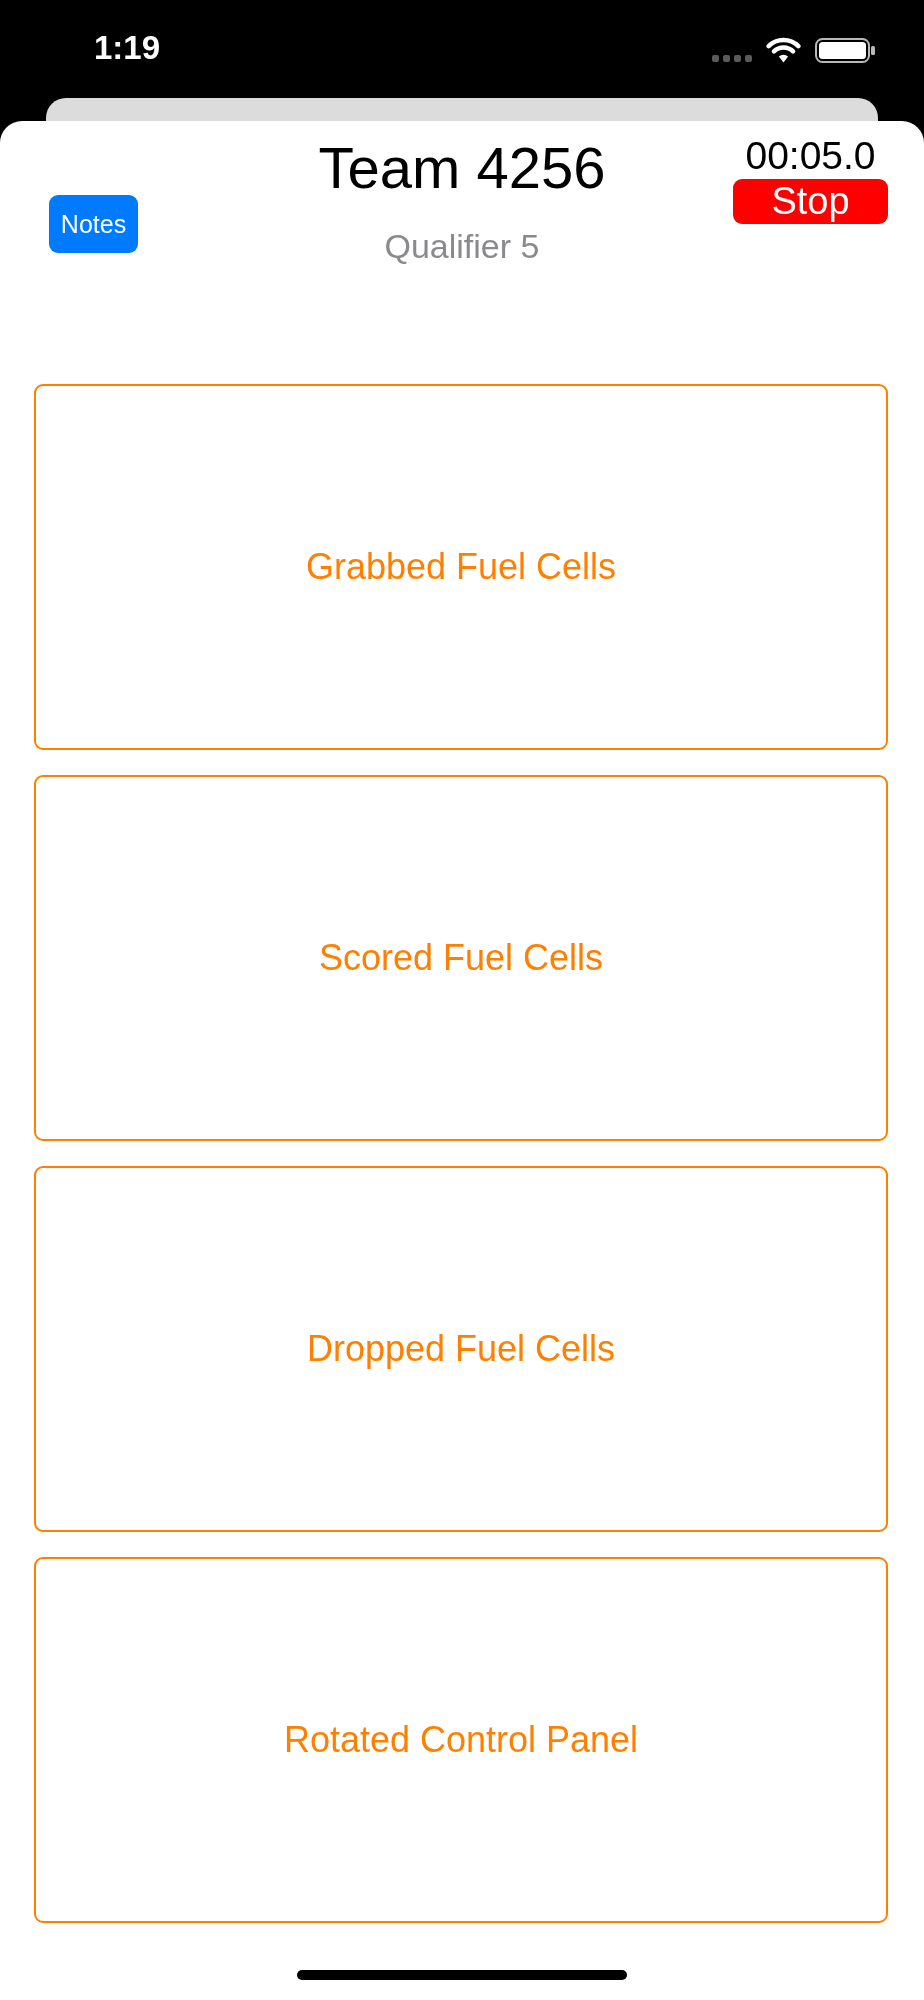  I want to click on team-title: Team 4256, so click(462, 168).